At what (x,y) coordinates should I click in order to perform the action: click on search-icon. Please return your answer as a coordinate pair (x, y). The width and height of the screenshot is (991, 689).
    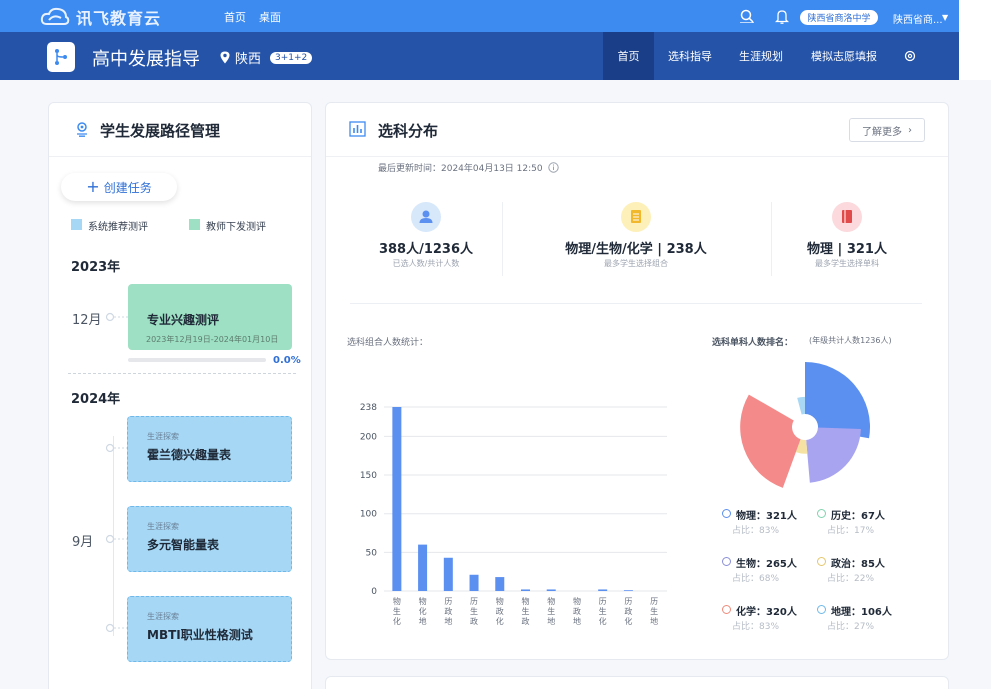
    Looking at the image, I should click on (747, 16).